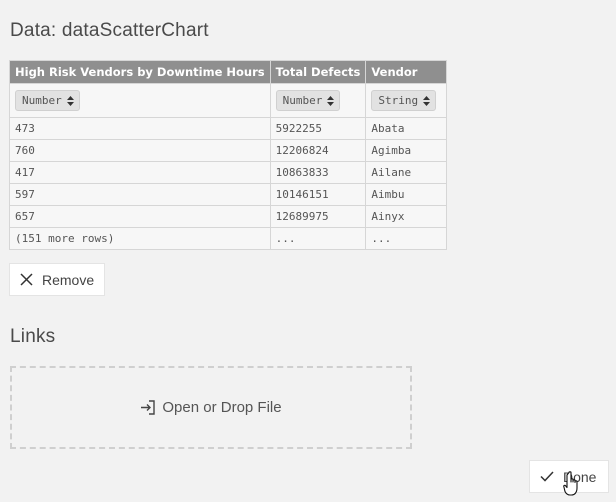 This screenshot has width=616, height=502. I want to click on column-type-select-vendor: String, so click(404, 100).